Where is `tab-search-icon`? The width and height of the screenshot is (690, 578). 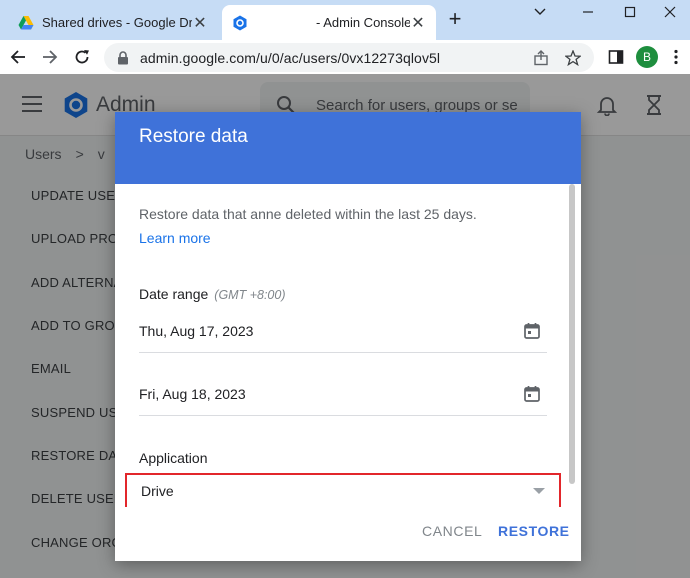 tab-search-icon is located at coordinates (540, 12).